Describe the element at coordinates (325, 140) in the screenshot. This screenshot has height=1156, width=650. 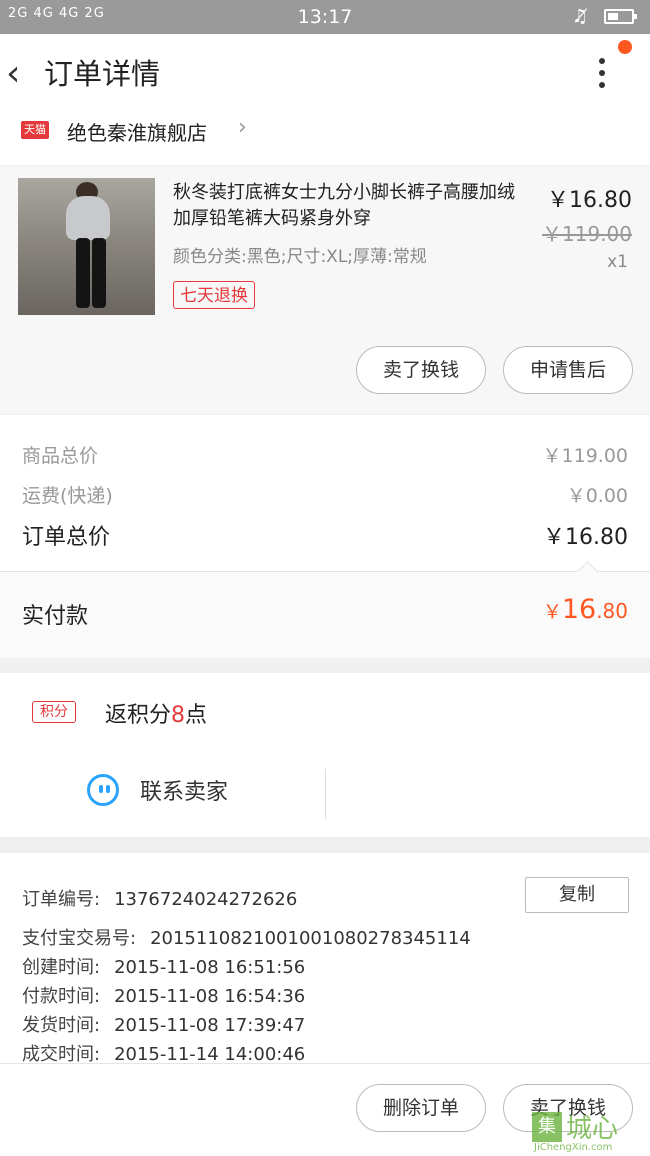
I see `store-row: 天猫 绝色秦淮旗舰店 ›` at that location.